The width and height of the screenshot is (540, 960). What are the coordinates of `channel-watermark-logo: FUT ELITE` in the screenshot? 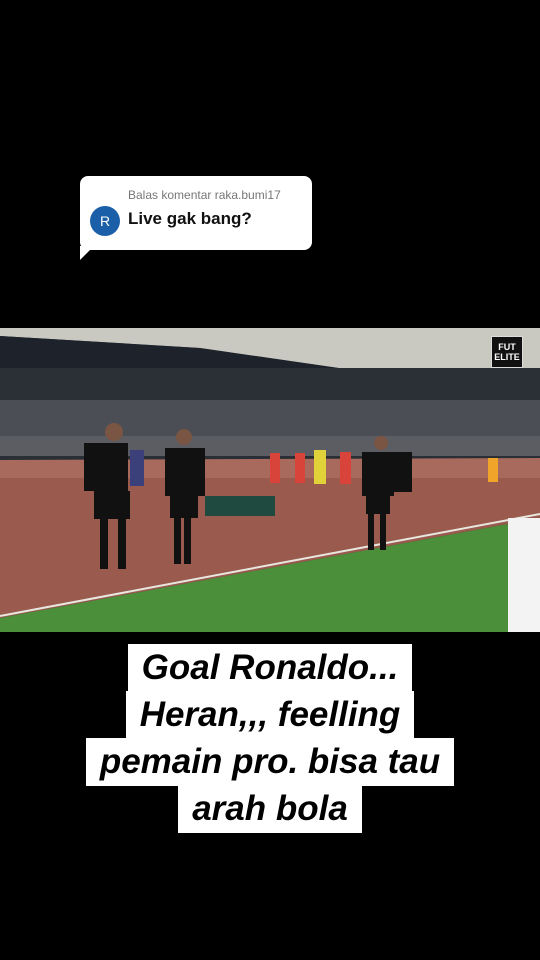 It's located at (507, 352).